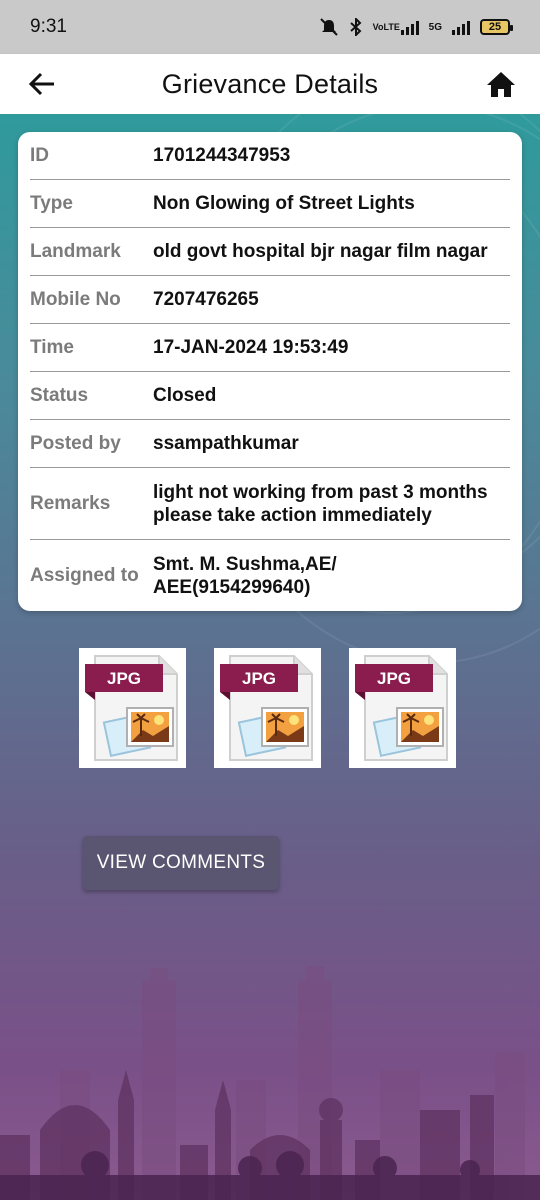  I want to click on detail-label: Mobile No, so click(75, 299).